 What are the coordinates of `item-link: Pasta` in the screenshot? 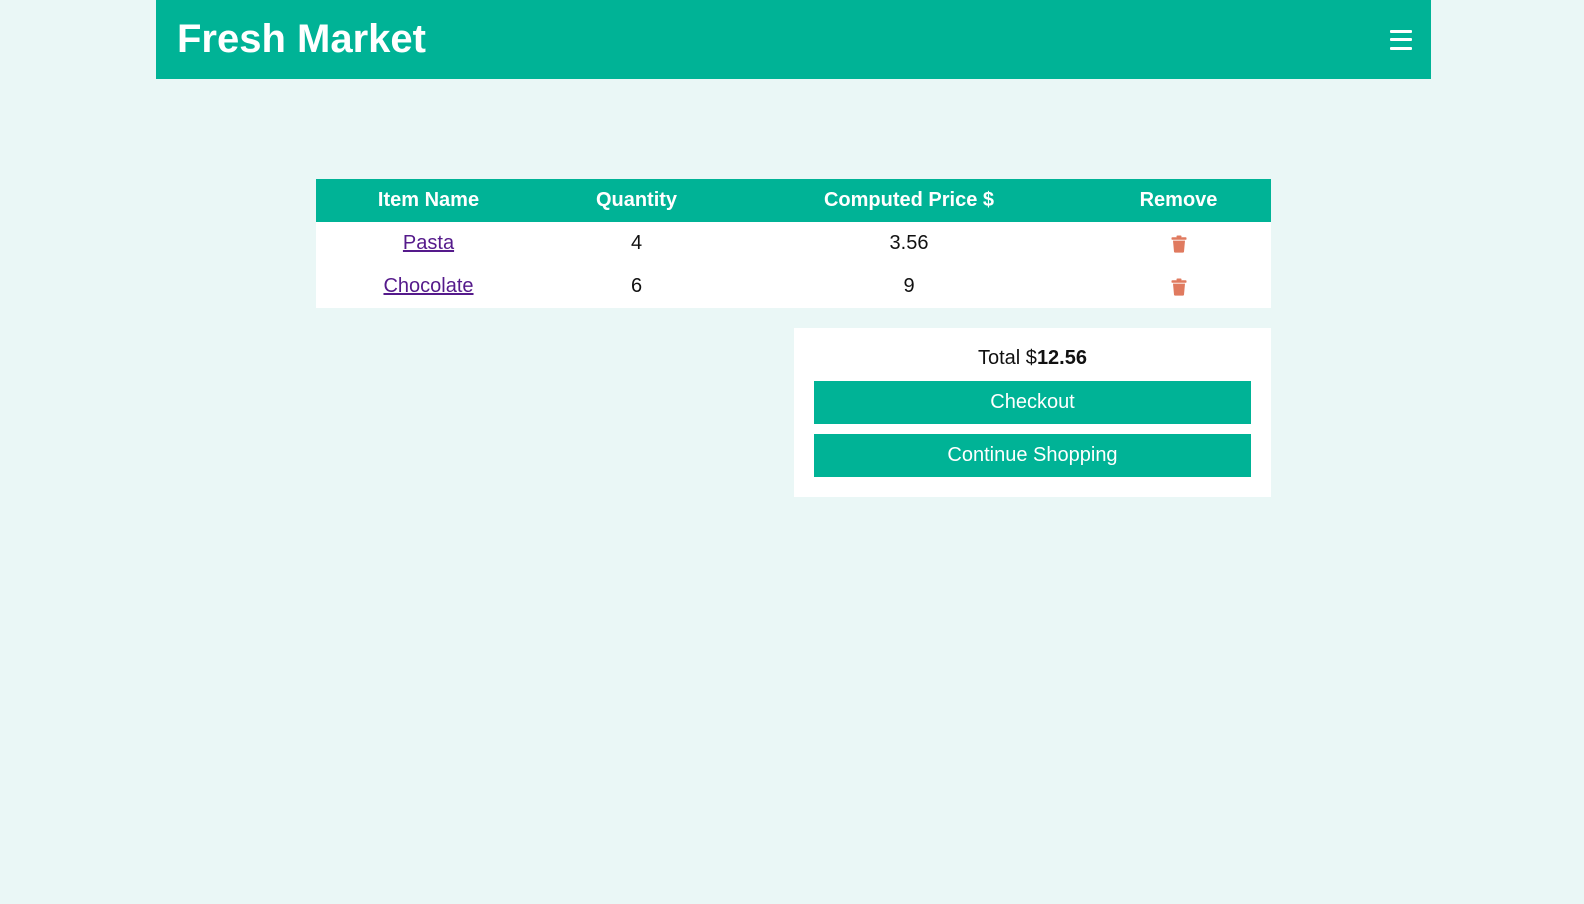 It's located at (428, 243).